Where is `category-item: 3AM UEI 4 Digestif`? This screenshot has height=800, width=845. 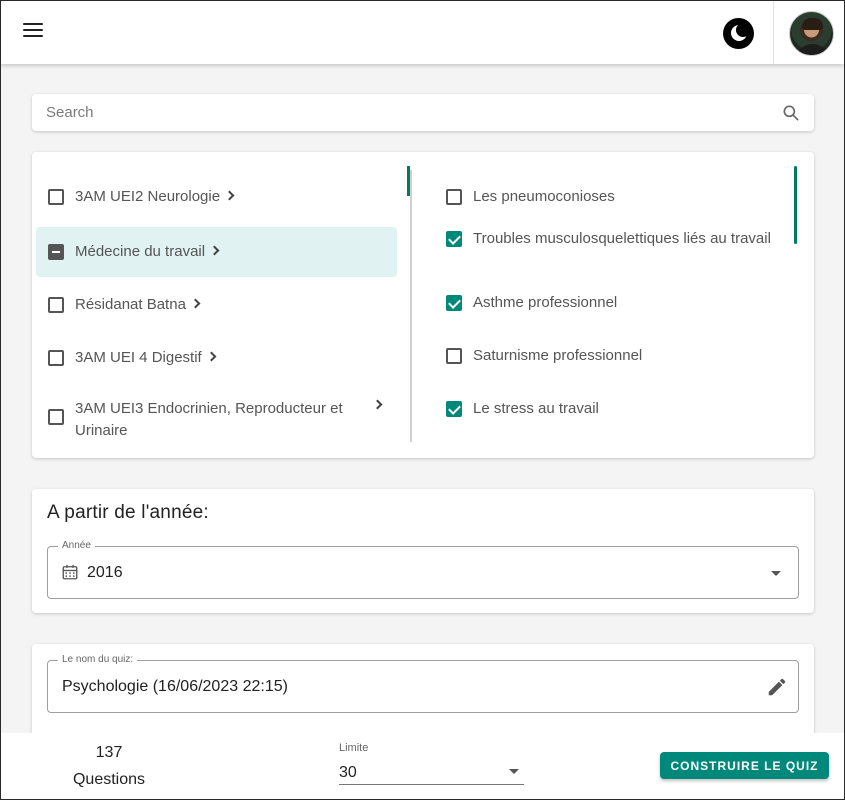 category-item: 3AM UEI 4 Digestif is located at coordinates (216, 358).